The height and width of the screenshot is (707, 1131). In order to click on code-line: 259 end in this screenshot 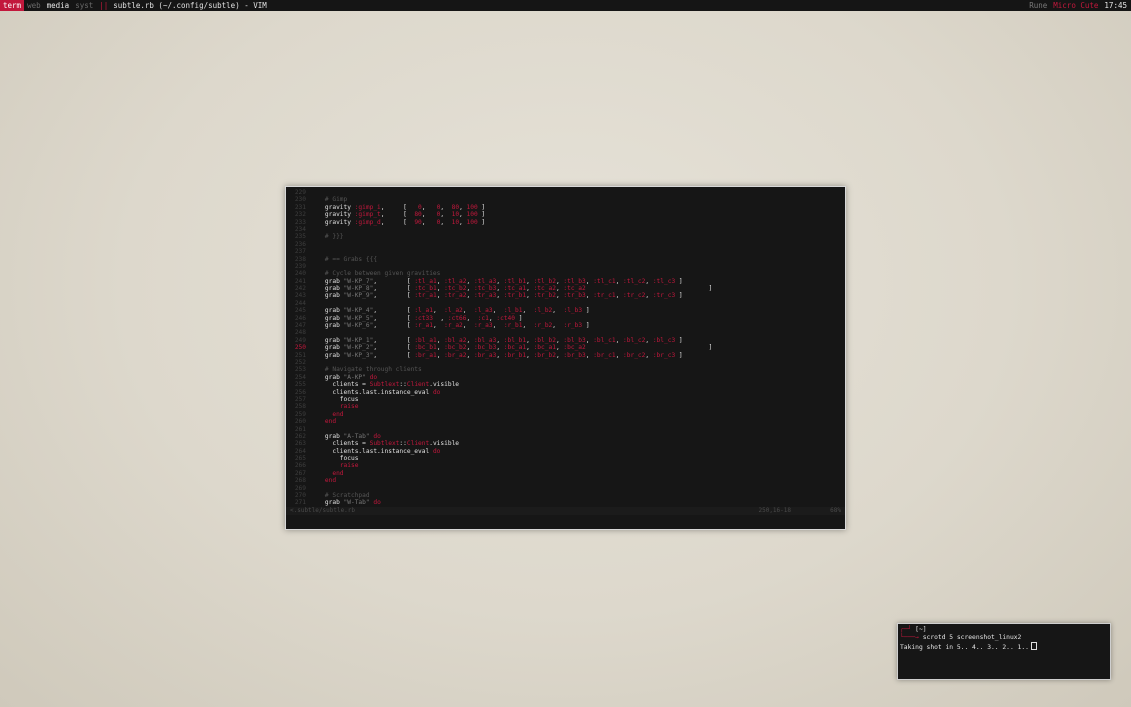, I will do `click(565, 414)`.